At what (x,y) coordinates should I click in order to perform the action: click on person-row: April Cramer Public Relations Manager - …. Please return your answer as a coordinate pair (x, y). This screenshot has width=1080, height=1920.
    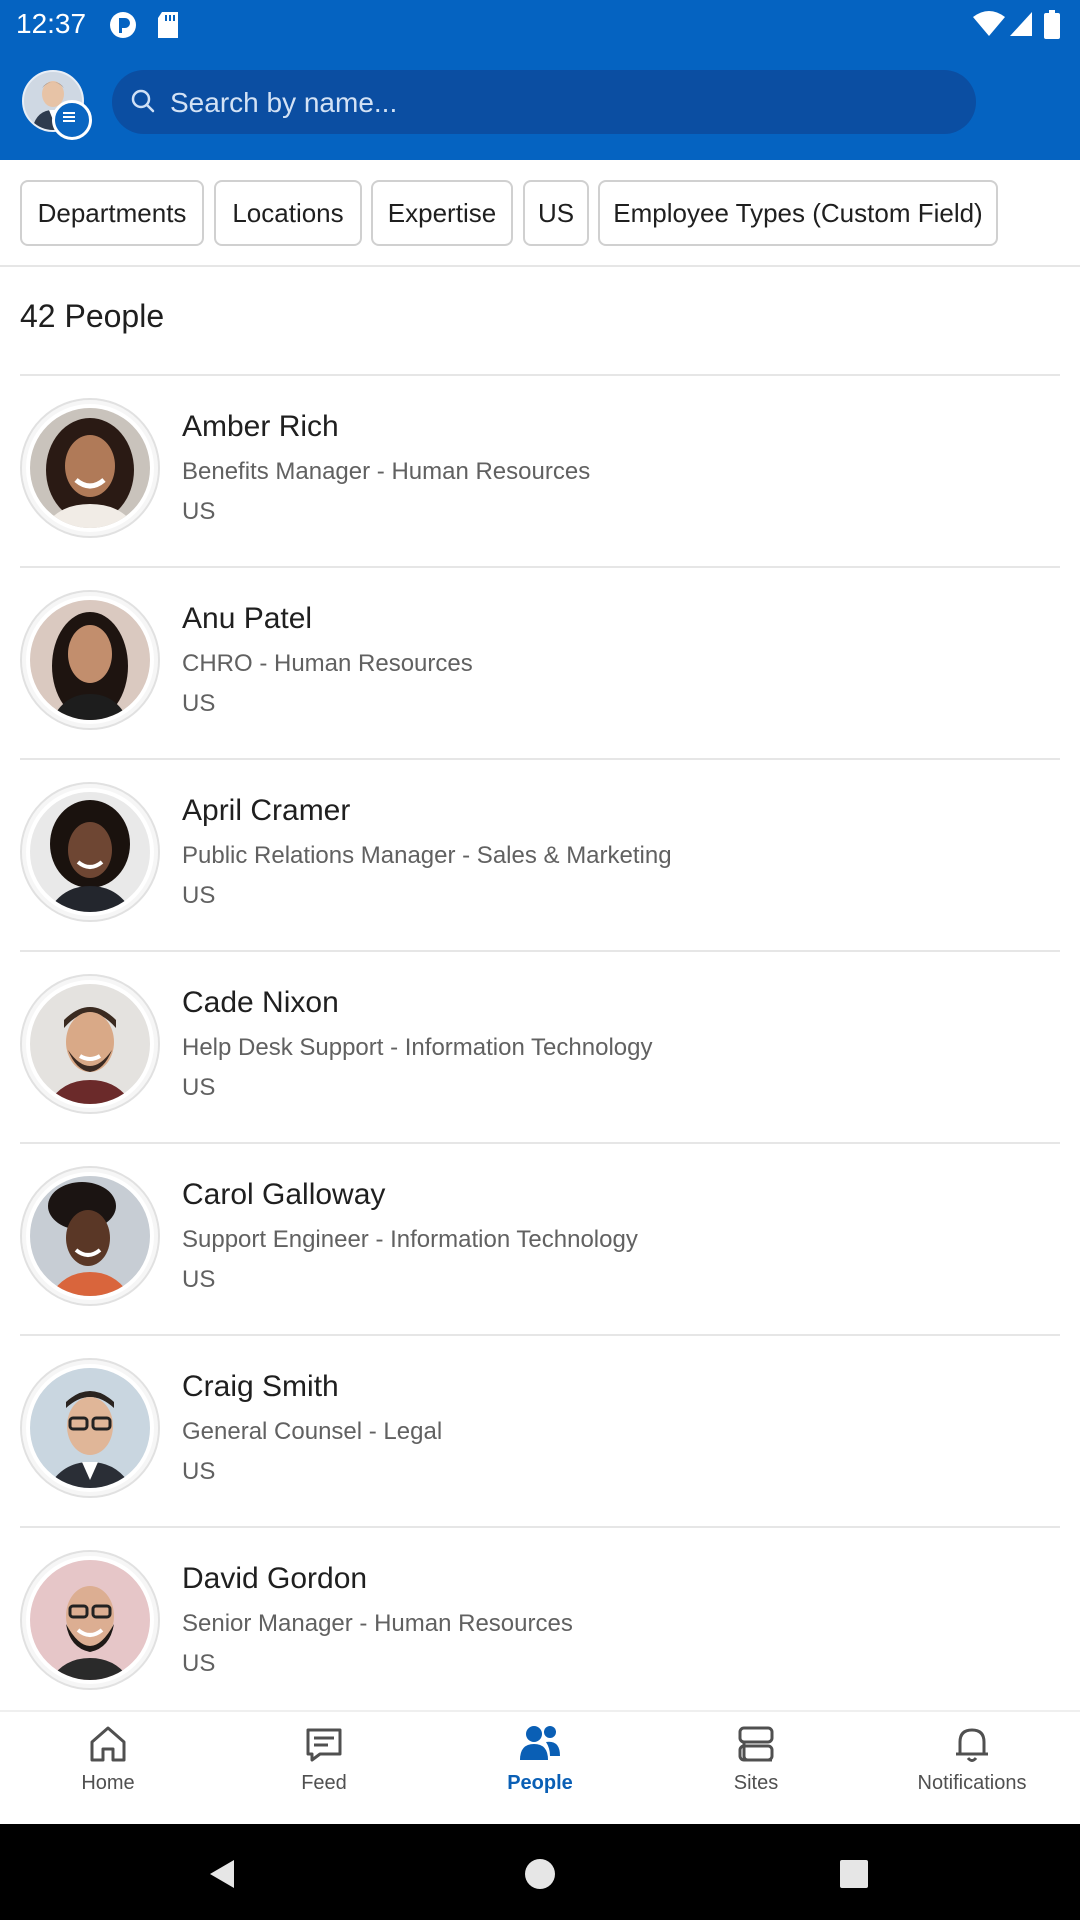
    Looking at the image, I should click on (540, 856).